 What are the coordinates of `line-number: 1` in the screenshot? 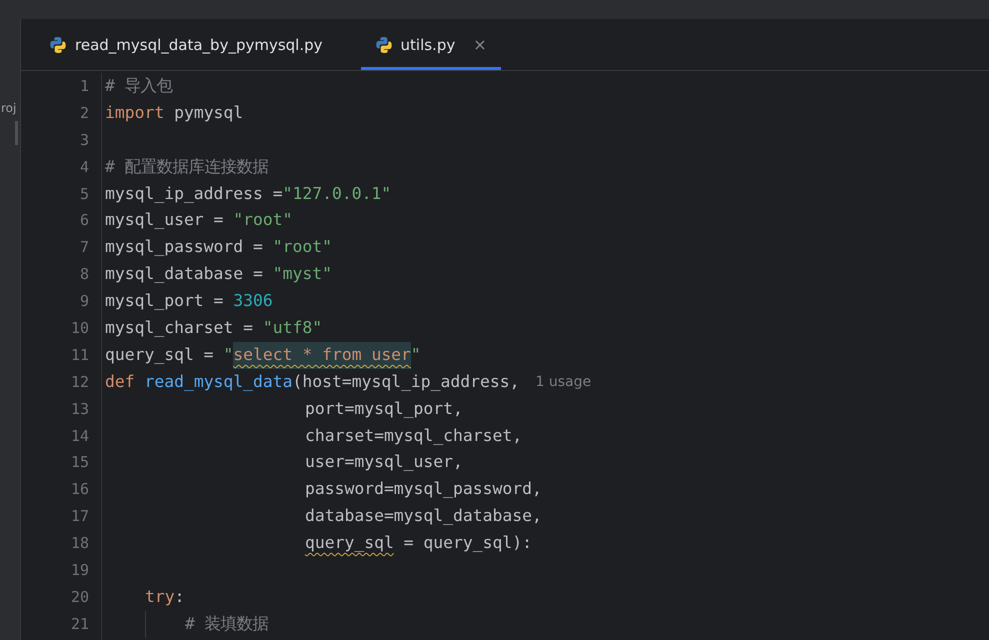 It's located at (84, 86).